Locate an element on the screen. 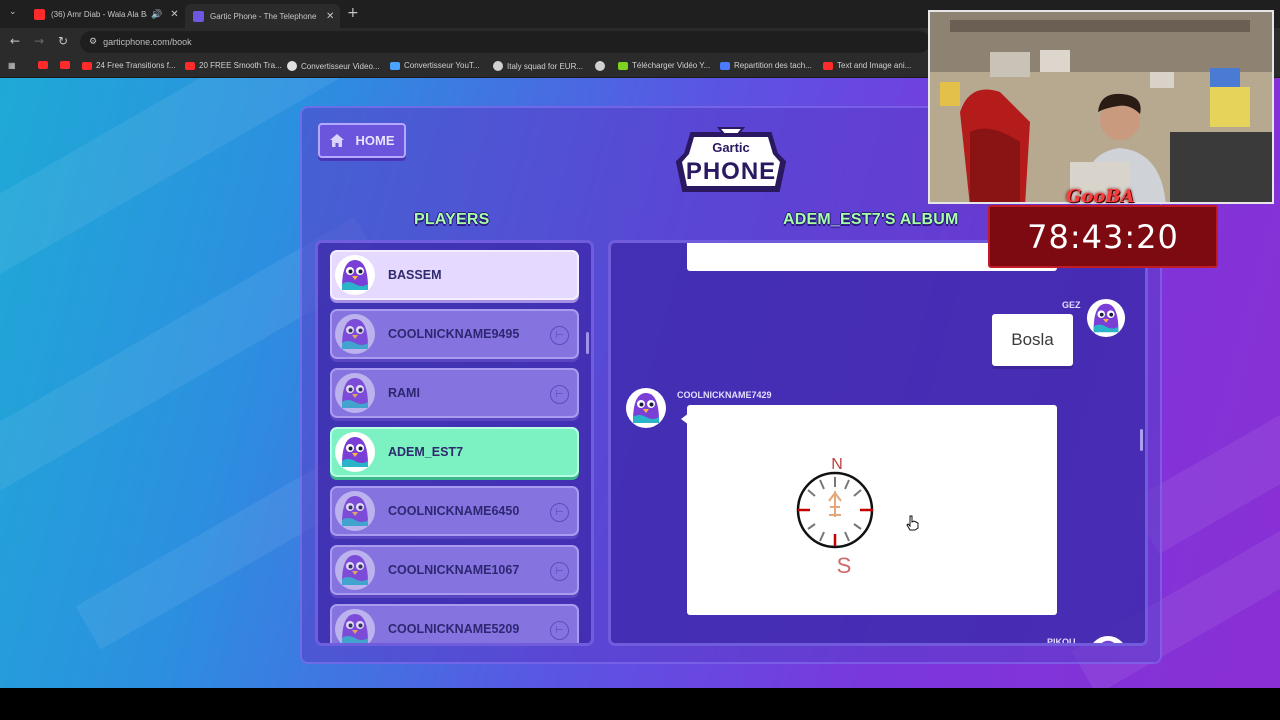 This screenshot has width=1280, height=720. drawing-card: N S is located at coordinates (869, 510).